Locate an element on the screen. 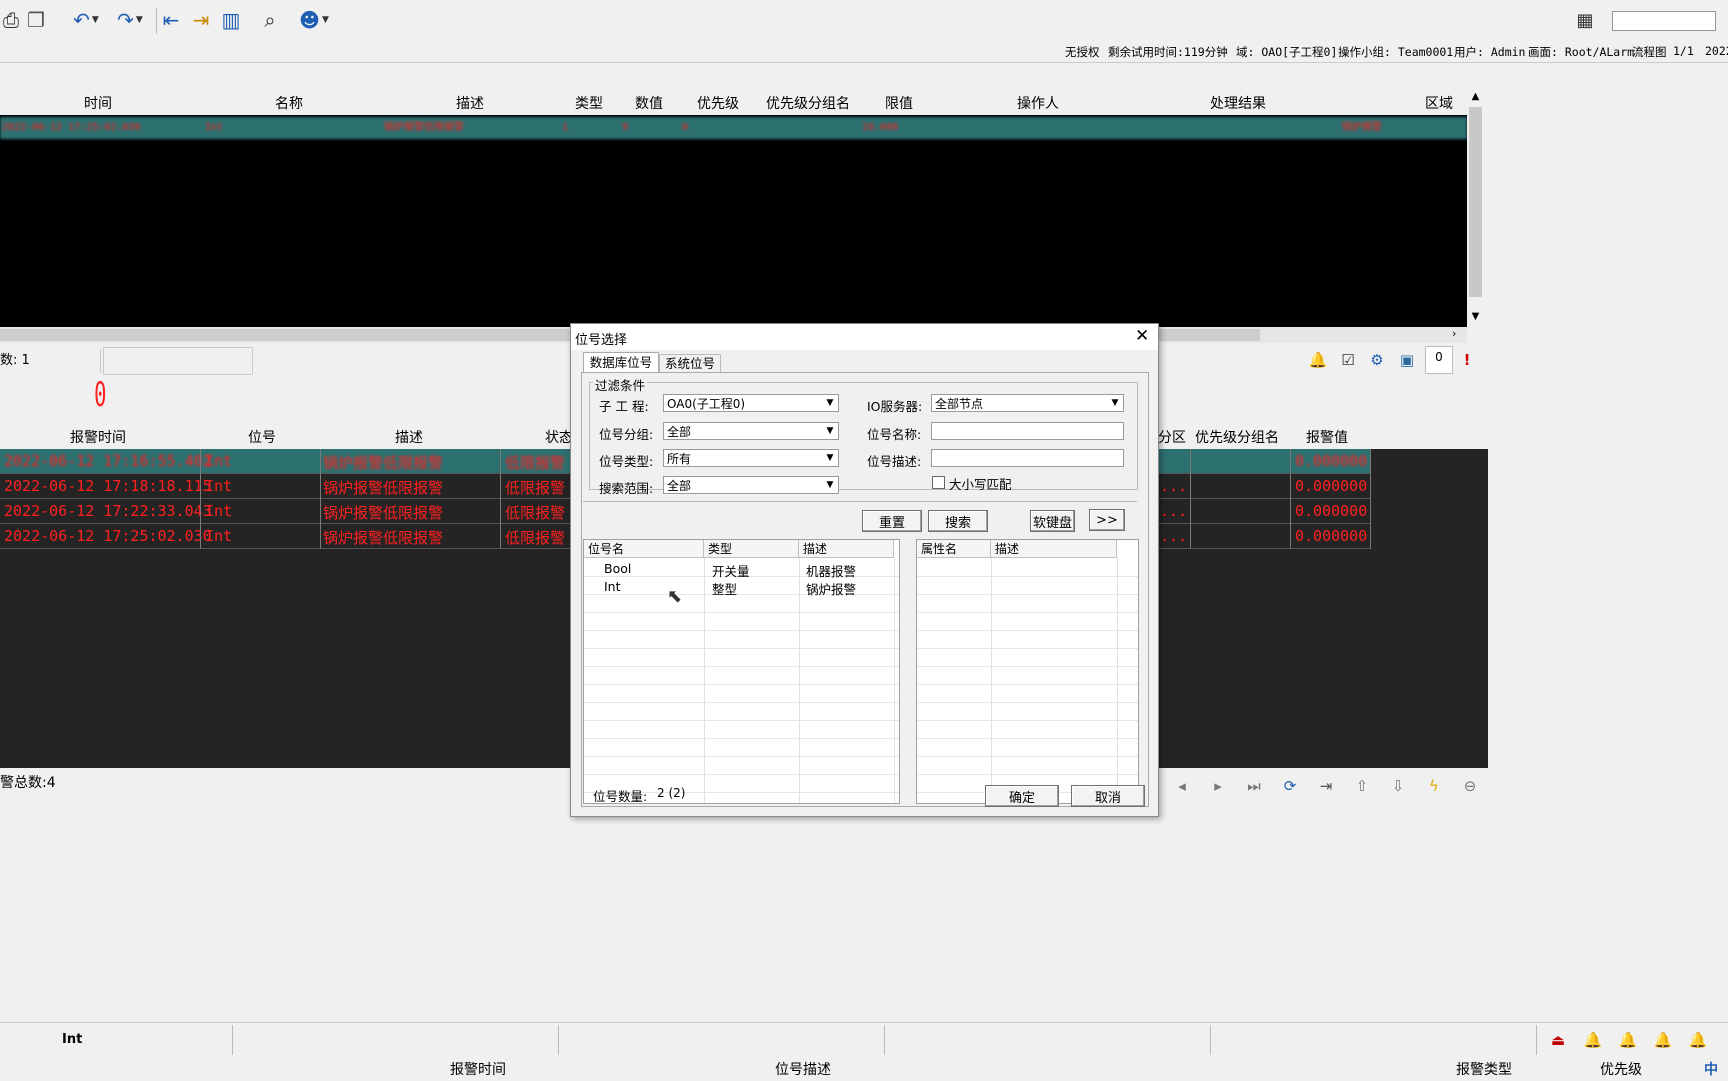 This screenshot has width=1728, height=1081. split-right-icon: ⇥ is located at coordinates (201, 20).